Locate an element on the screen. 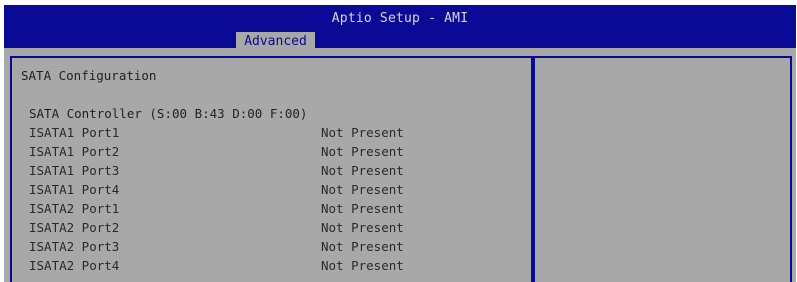 The image size is (797, 282). list-item: ISATA1 Port4 Not Present is located at coordinates (239, 191).